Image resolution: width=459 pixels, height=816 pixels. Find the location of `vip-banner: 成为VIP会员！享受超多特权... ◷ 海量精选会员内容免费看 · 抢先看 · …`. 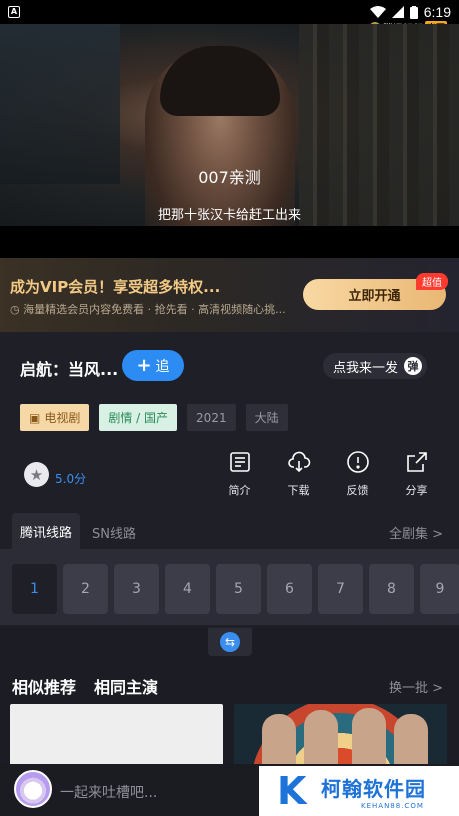

vip-banner: 成为VIP会员！享受超多特权... ◷ 海量精选会员内容免费看 · 抢先看 · … is located at coordinates (229, 295).